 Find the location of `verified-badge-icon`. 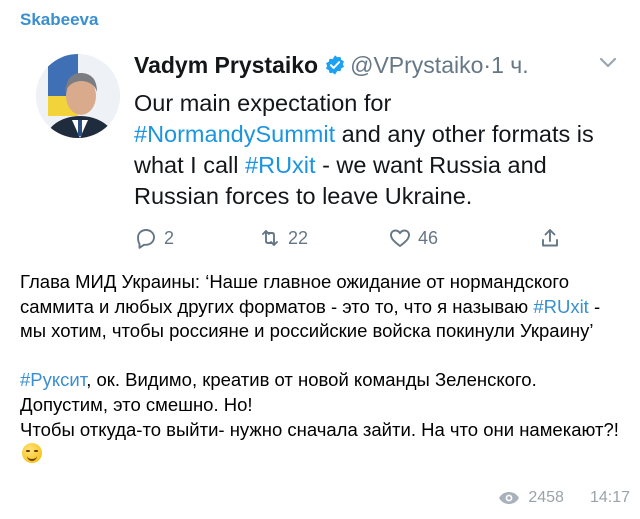

verified-badge-icon is located at coordinates (335, 65).